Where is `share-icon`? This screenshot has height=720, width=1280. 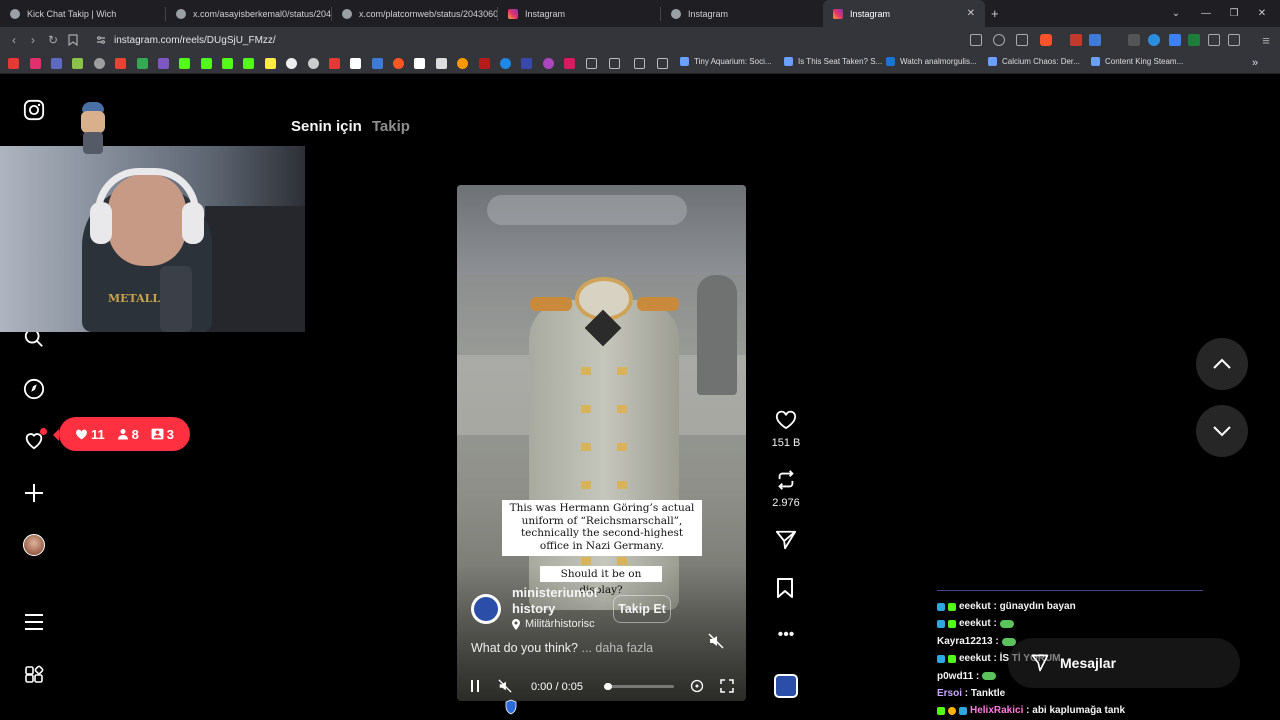 share-icon is located at coordinates (1022, 40).